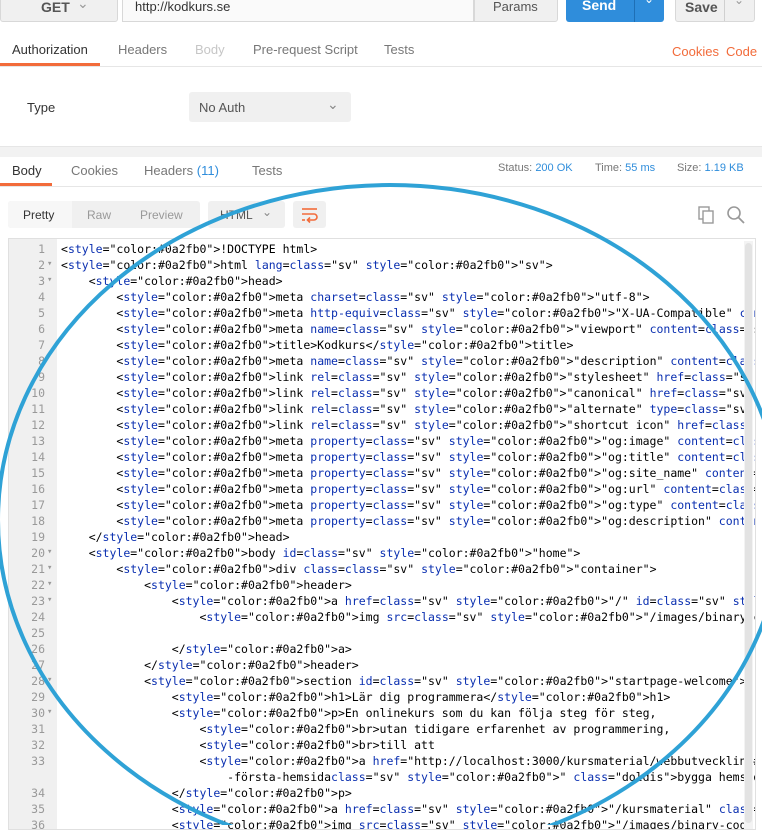 The image size is (762, 830). I want to click on wrap-lines-icon, so click(310, 216).